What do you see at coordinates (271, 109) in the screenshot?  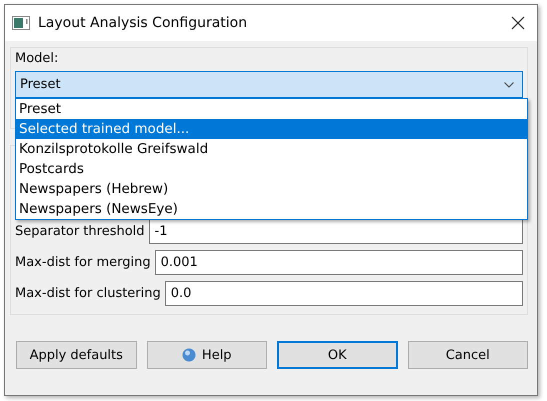 I see `dropdown-option: Preset` at bounding box center [271, 109].